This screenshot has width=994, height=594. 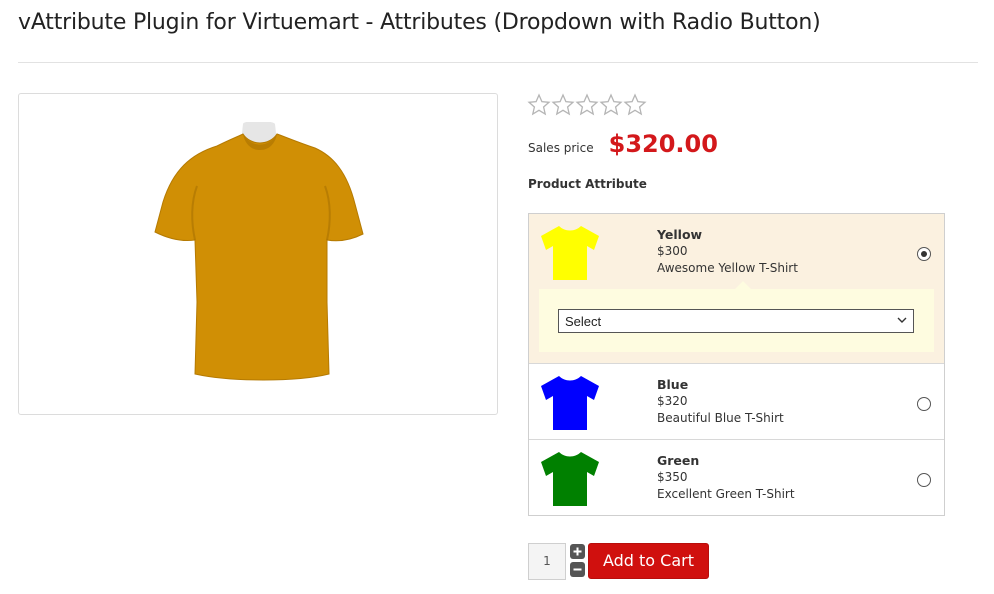 I want to click on price-row: Sales price $320.00, so click(x=623, y=144).